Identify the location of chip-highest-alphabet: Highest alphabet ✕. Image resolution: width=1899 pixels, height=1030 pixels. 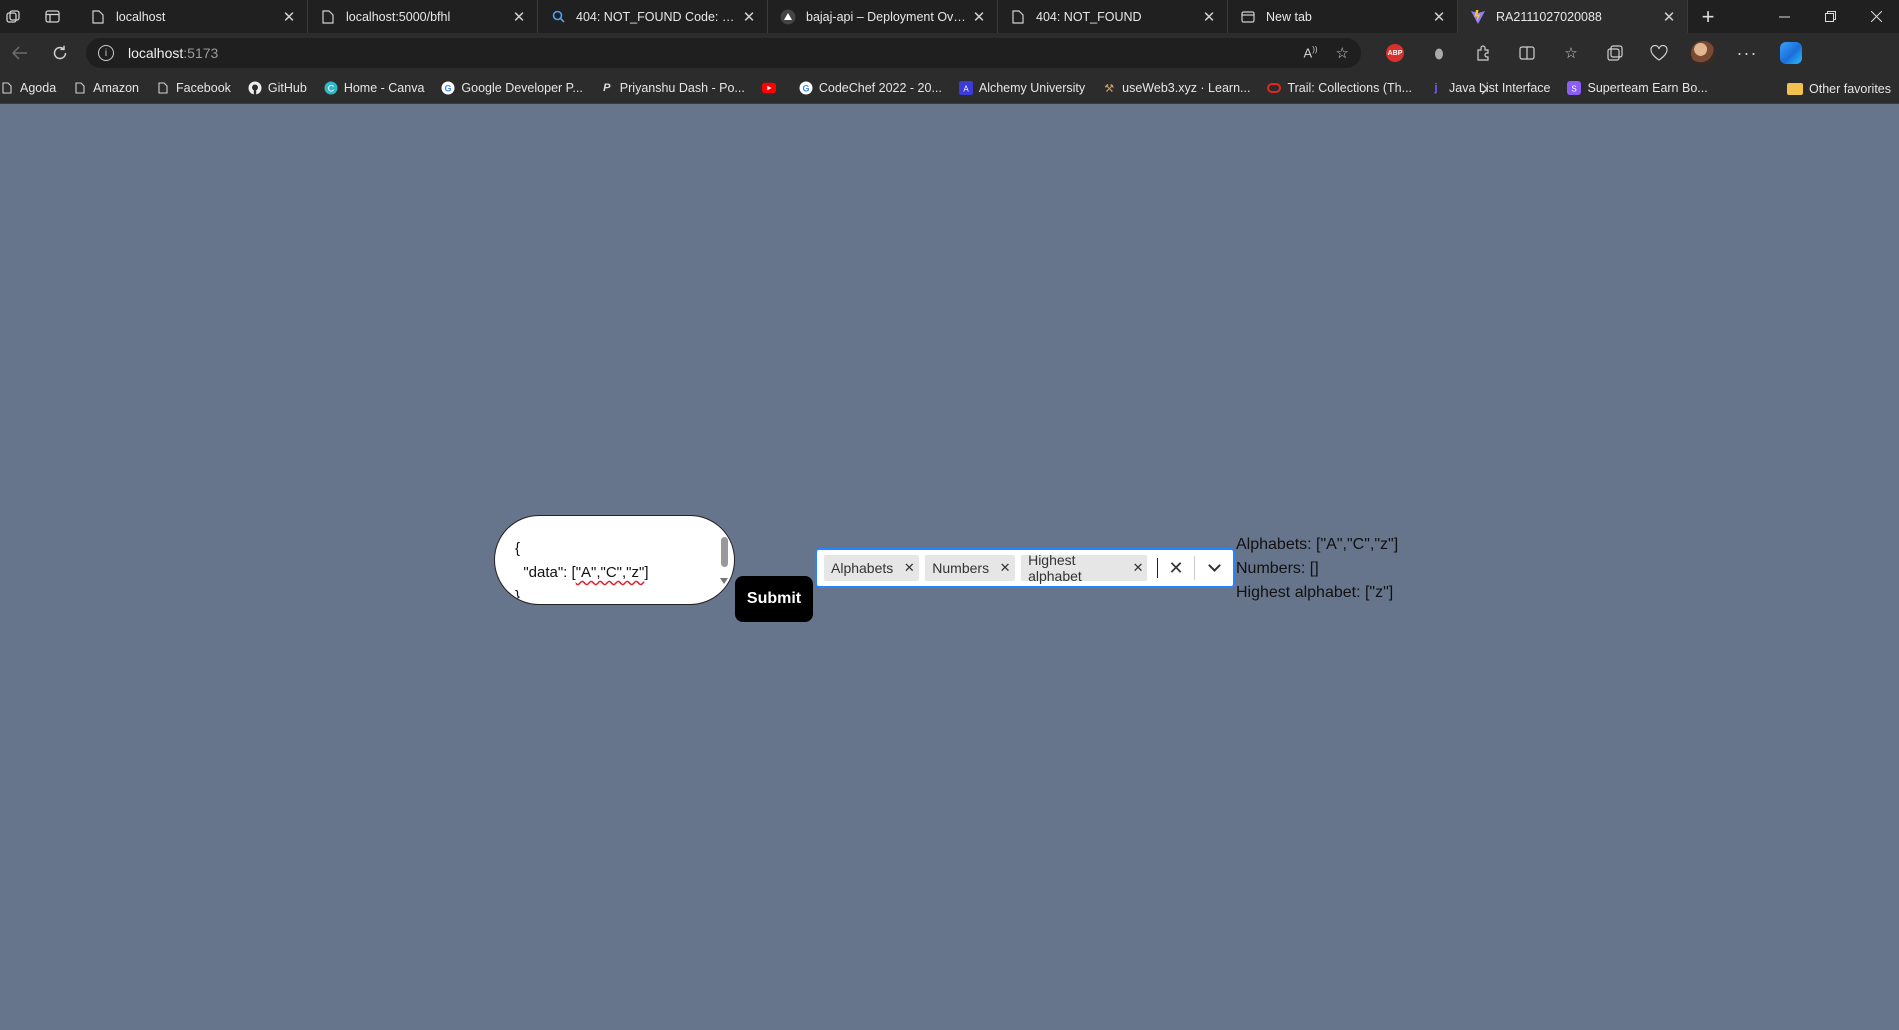
(1084, 568).